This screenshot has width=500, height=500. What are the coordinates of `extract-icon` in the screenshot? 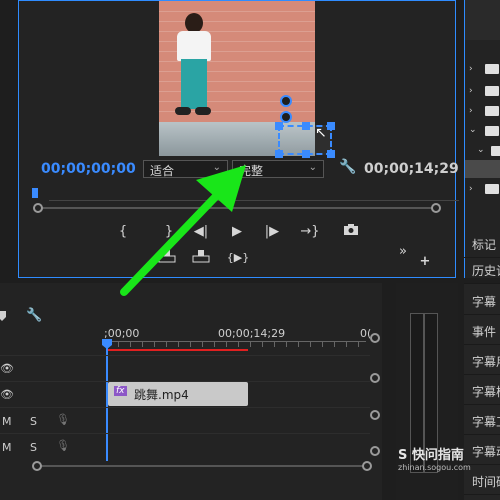 It's located at (201, 256).